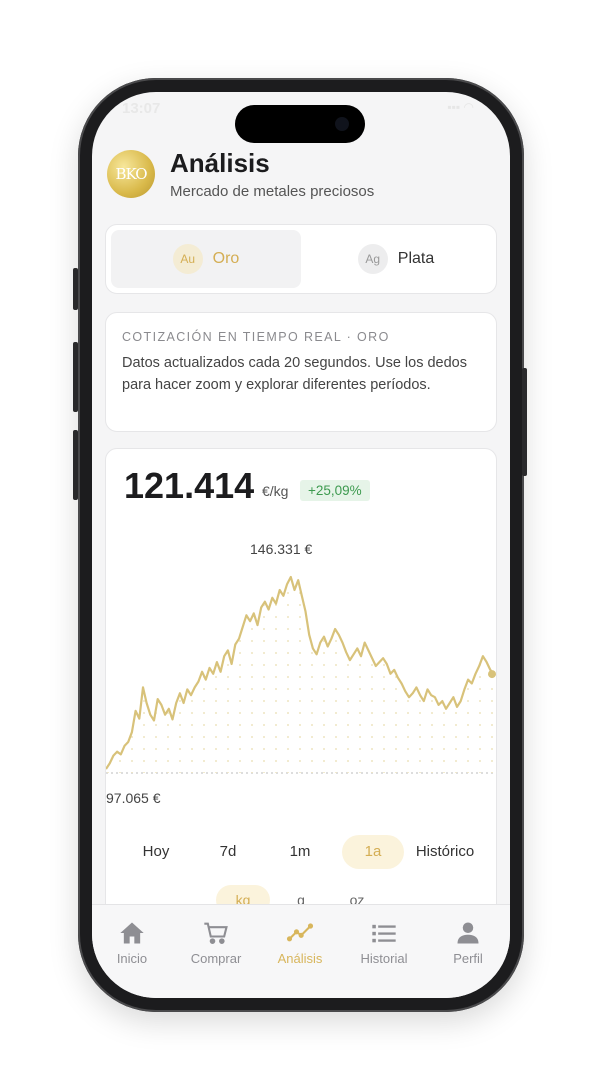  Describe the element at coordinates (75, 377) in the screenshot. I see `volume-up-button` at that location.